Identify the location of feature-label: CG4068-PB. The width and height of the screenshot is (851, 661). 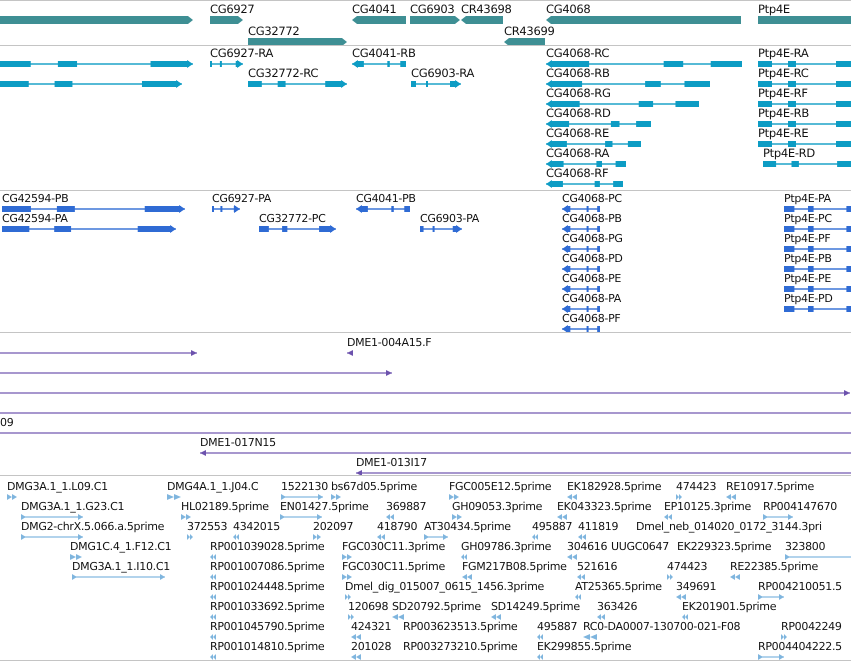
(592, 218).